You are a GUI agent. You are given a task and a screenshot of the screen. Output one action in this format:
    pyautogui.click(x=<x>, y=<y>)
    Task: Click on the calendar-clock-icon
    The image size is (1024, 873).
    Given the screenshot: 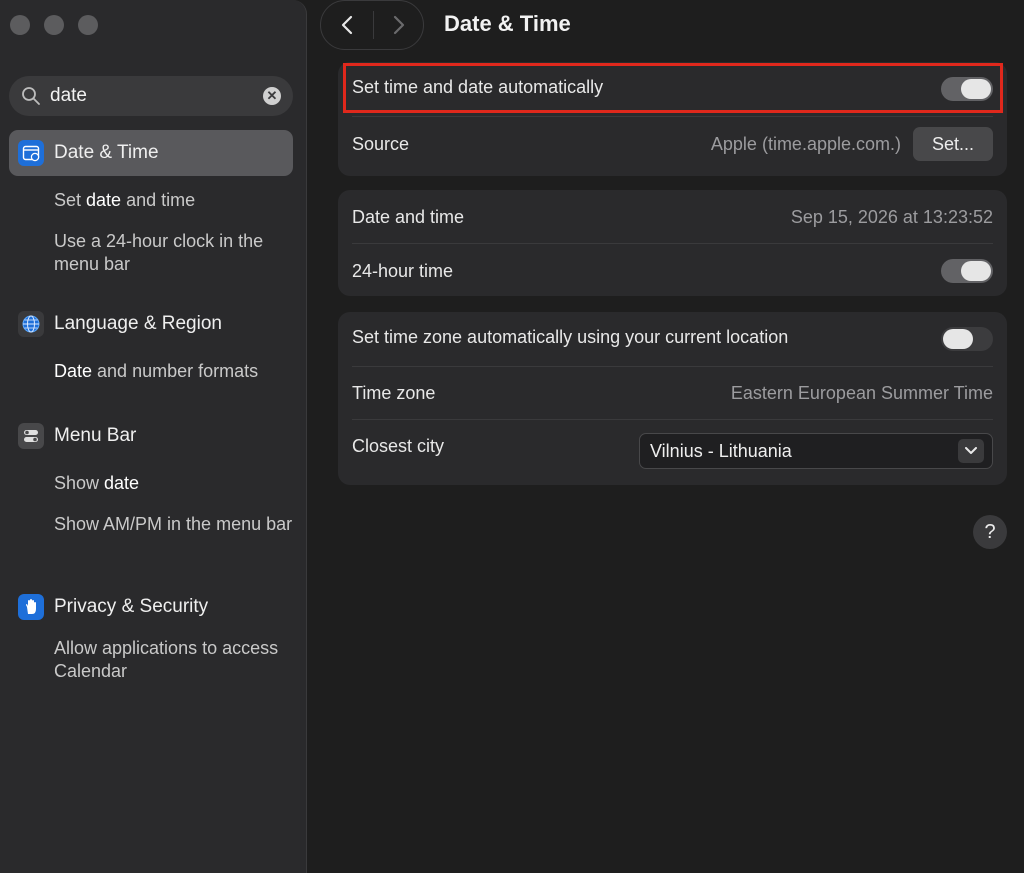 What is the action you would take?
    pyautogui.click(x=31, y=153)
    